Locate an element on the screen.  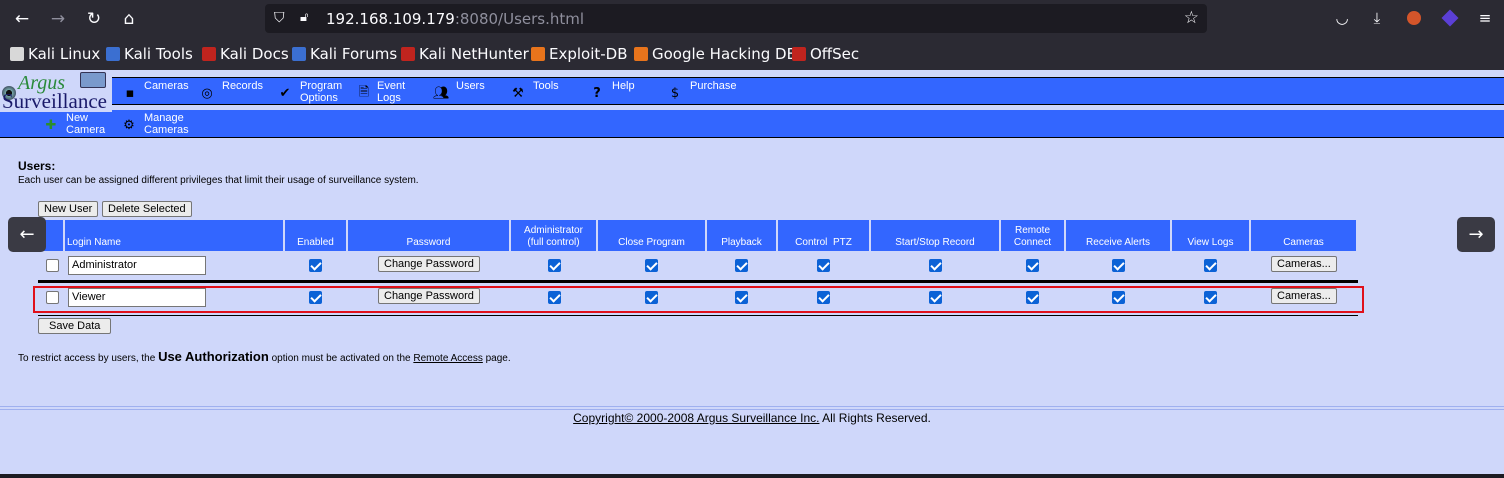
disc-icon: ◎ is located at coordinates (207, 94).